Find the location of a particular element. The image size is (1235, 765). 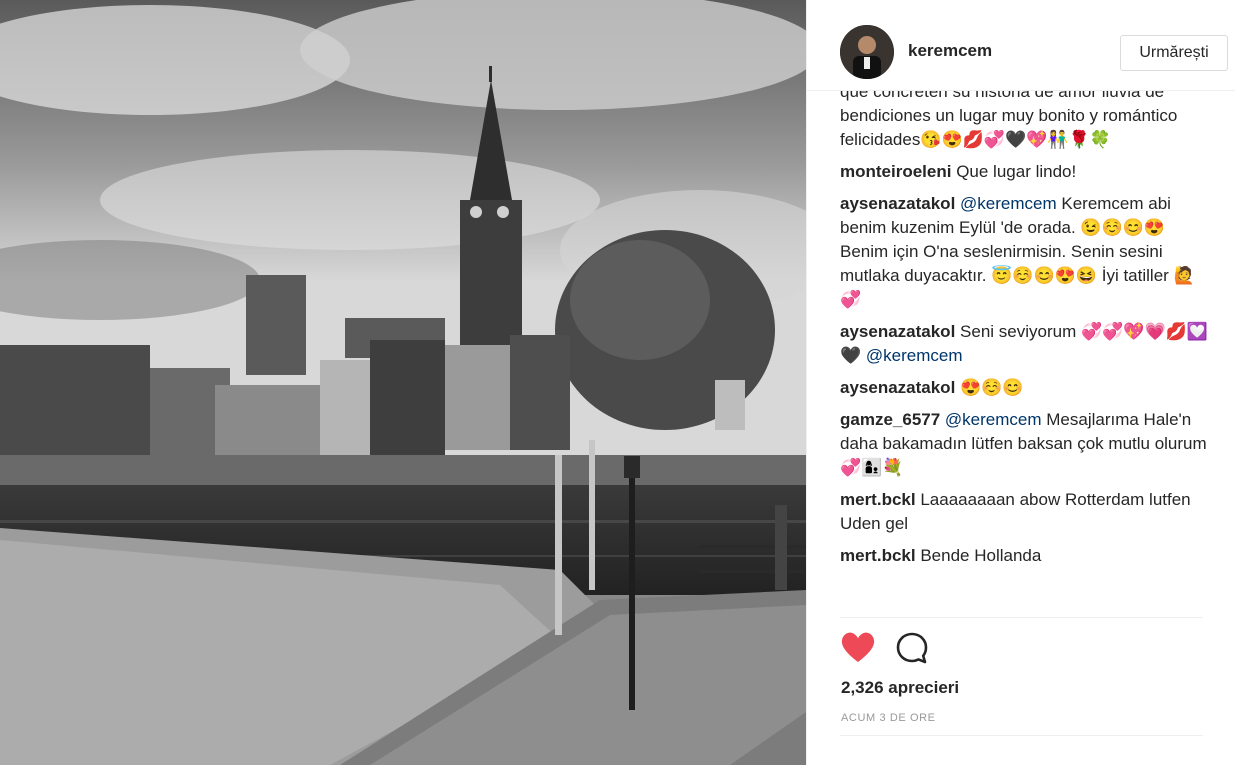

comment-item: aysenazatakol 😍☺️😊 is located at coordinates (1027, 388).